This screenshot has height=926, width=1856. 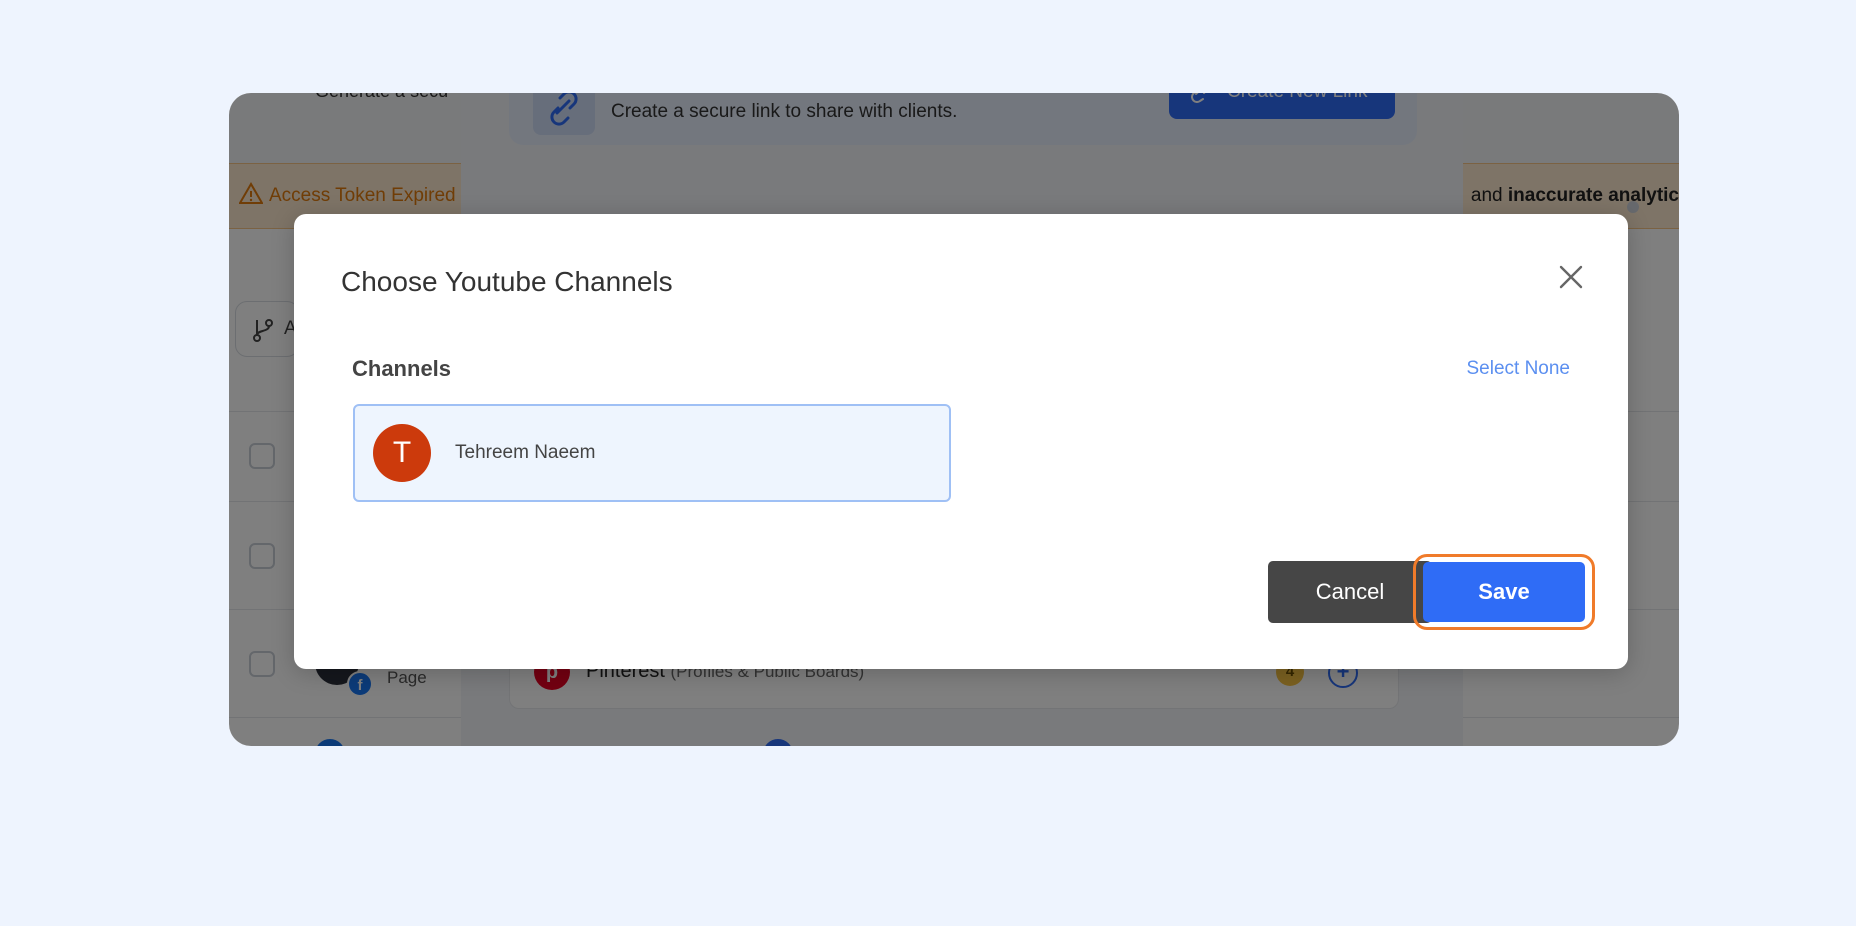 What do you see at coordinates (1518, 369) in the screenshot?
I see `select-none-link: Select None` at bounding box center [1518, 369].